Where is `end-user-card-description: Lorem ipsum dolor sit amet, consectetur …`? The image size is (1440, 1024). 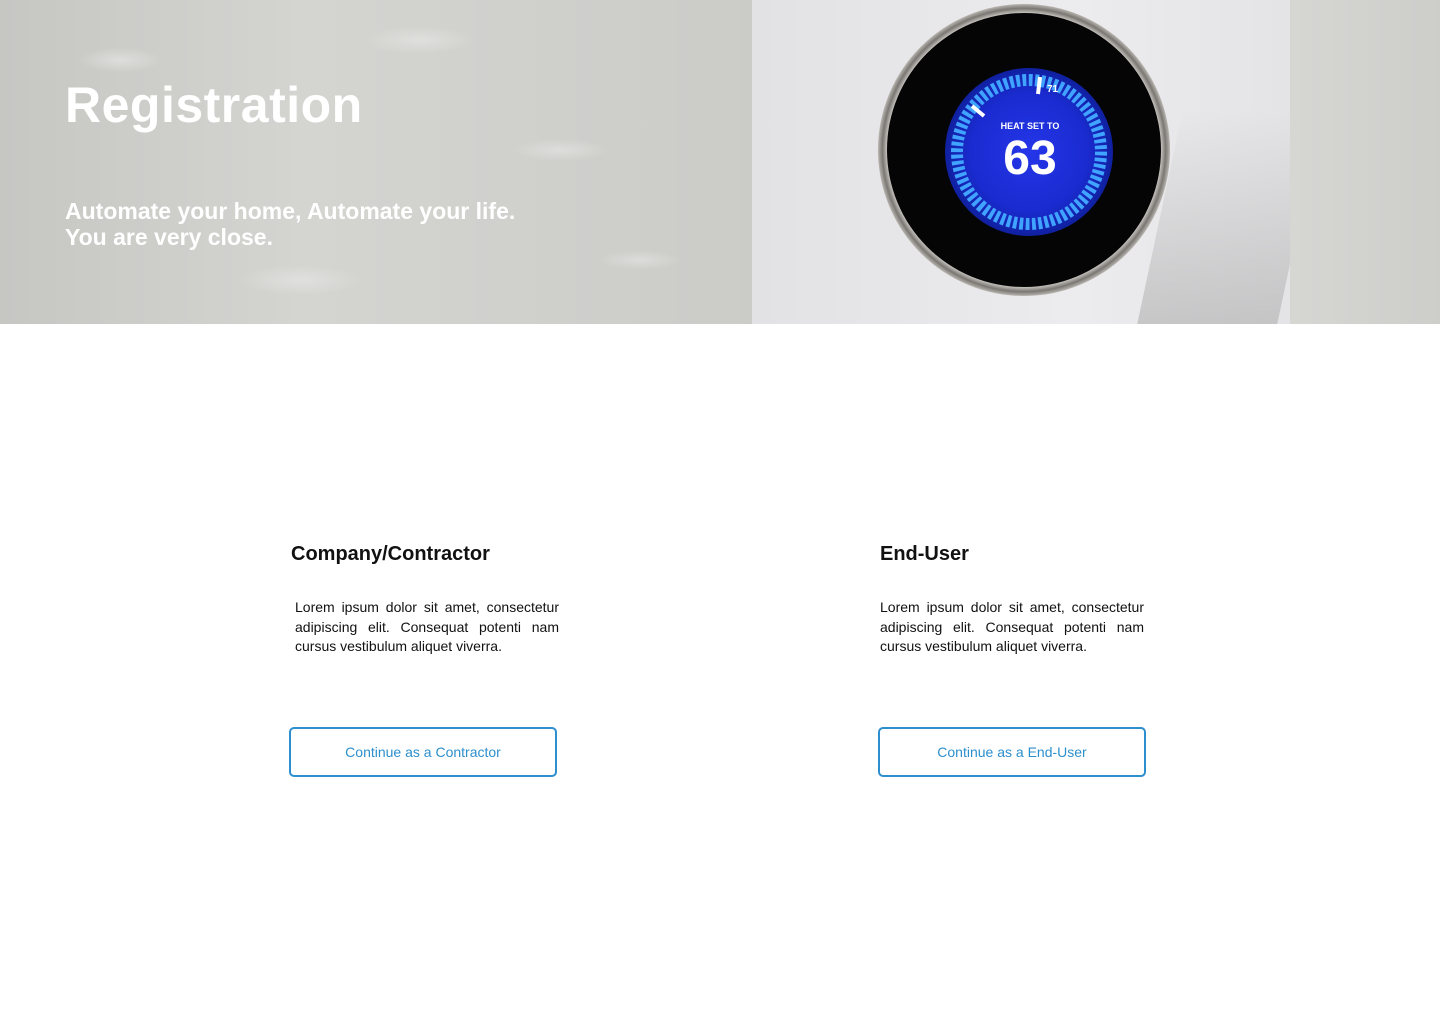 end-user-card-description: Lorem ipsum dolor sit amet, consectetur … is located at coordinates (1012, 626).